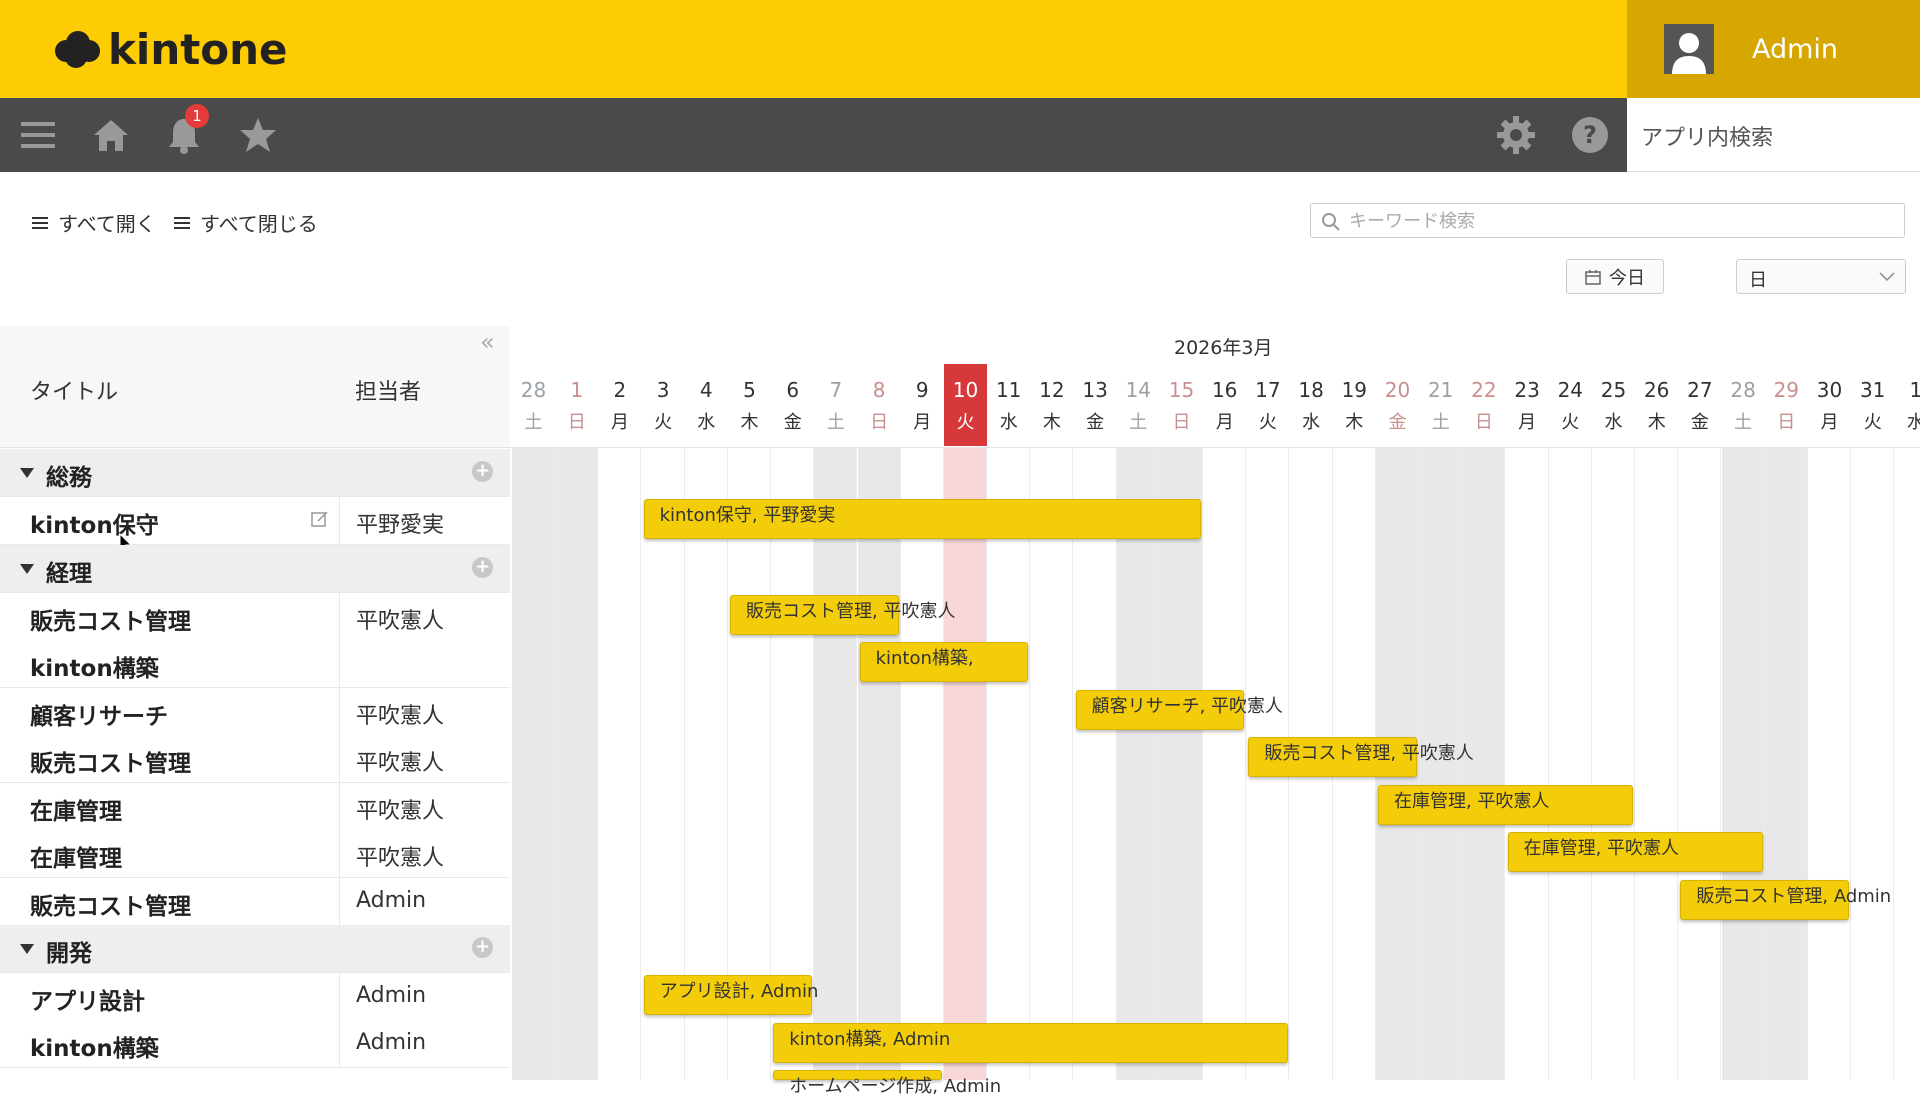  Describe the element at coordinates (69, 574) in the screenshot. I see `group-name: 経理` at that location.